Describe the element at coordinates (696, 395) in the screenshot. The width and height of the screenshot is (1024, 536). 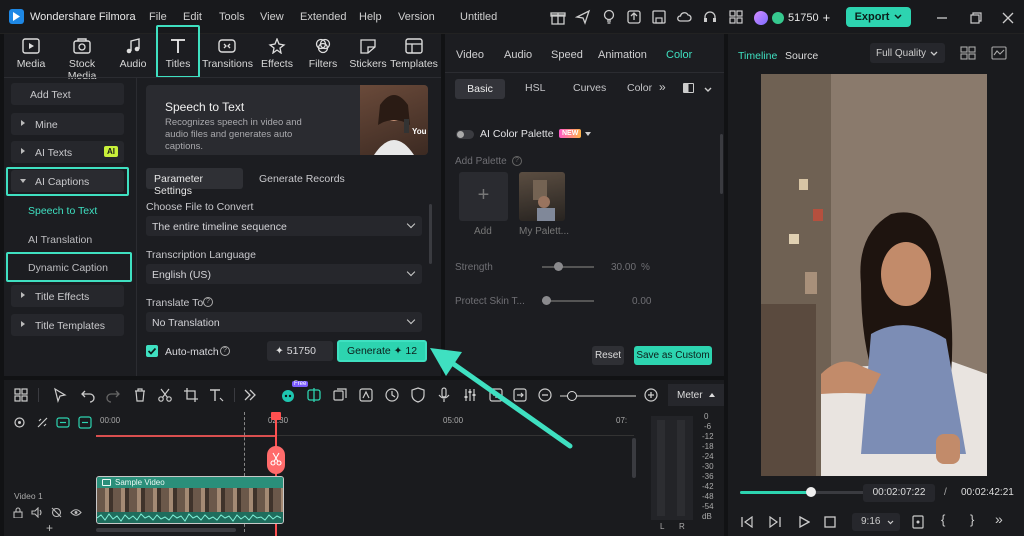
I see `meter-dropdown: Meter` at that location.